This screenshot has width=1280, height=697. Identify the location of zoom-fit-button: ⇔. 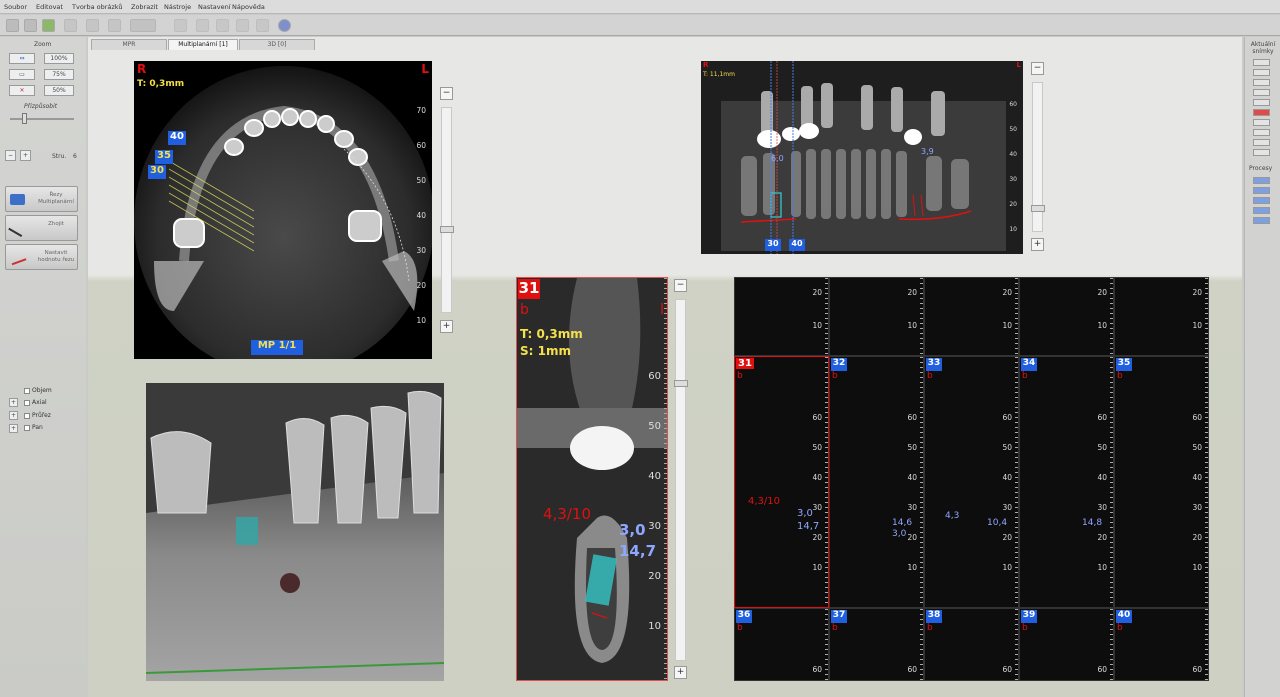
(22, 58).